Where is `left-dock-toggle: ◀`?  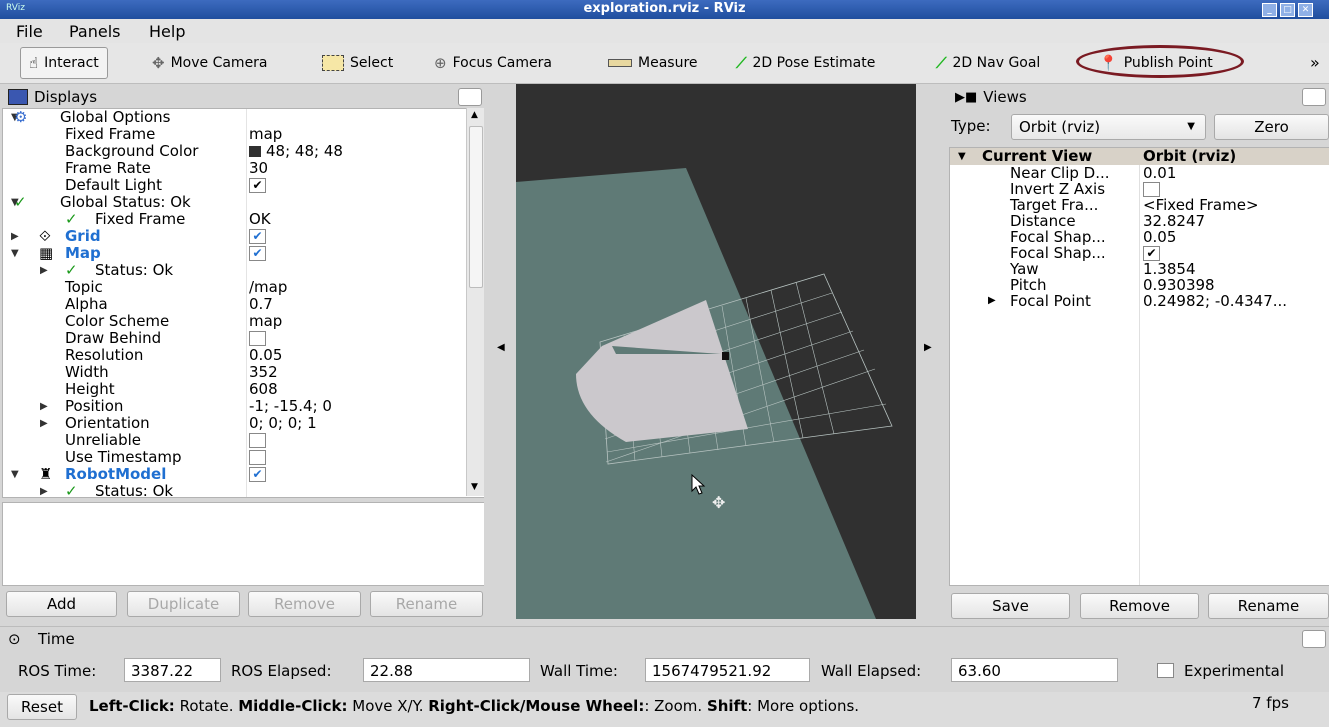
left-dock-toggle: ◀ is located at coordinates (500, 351).